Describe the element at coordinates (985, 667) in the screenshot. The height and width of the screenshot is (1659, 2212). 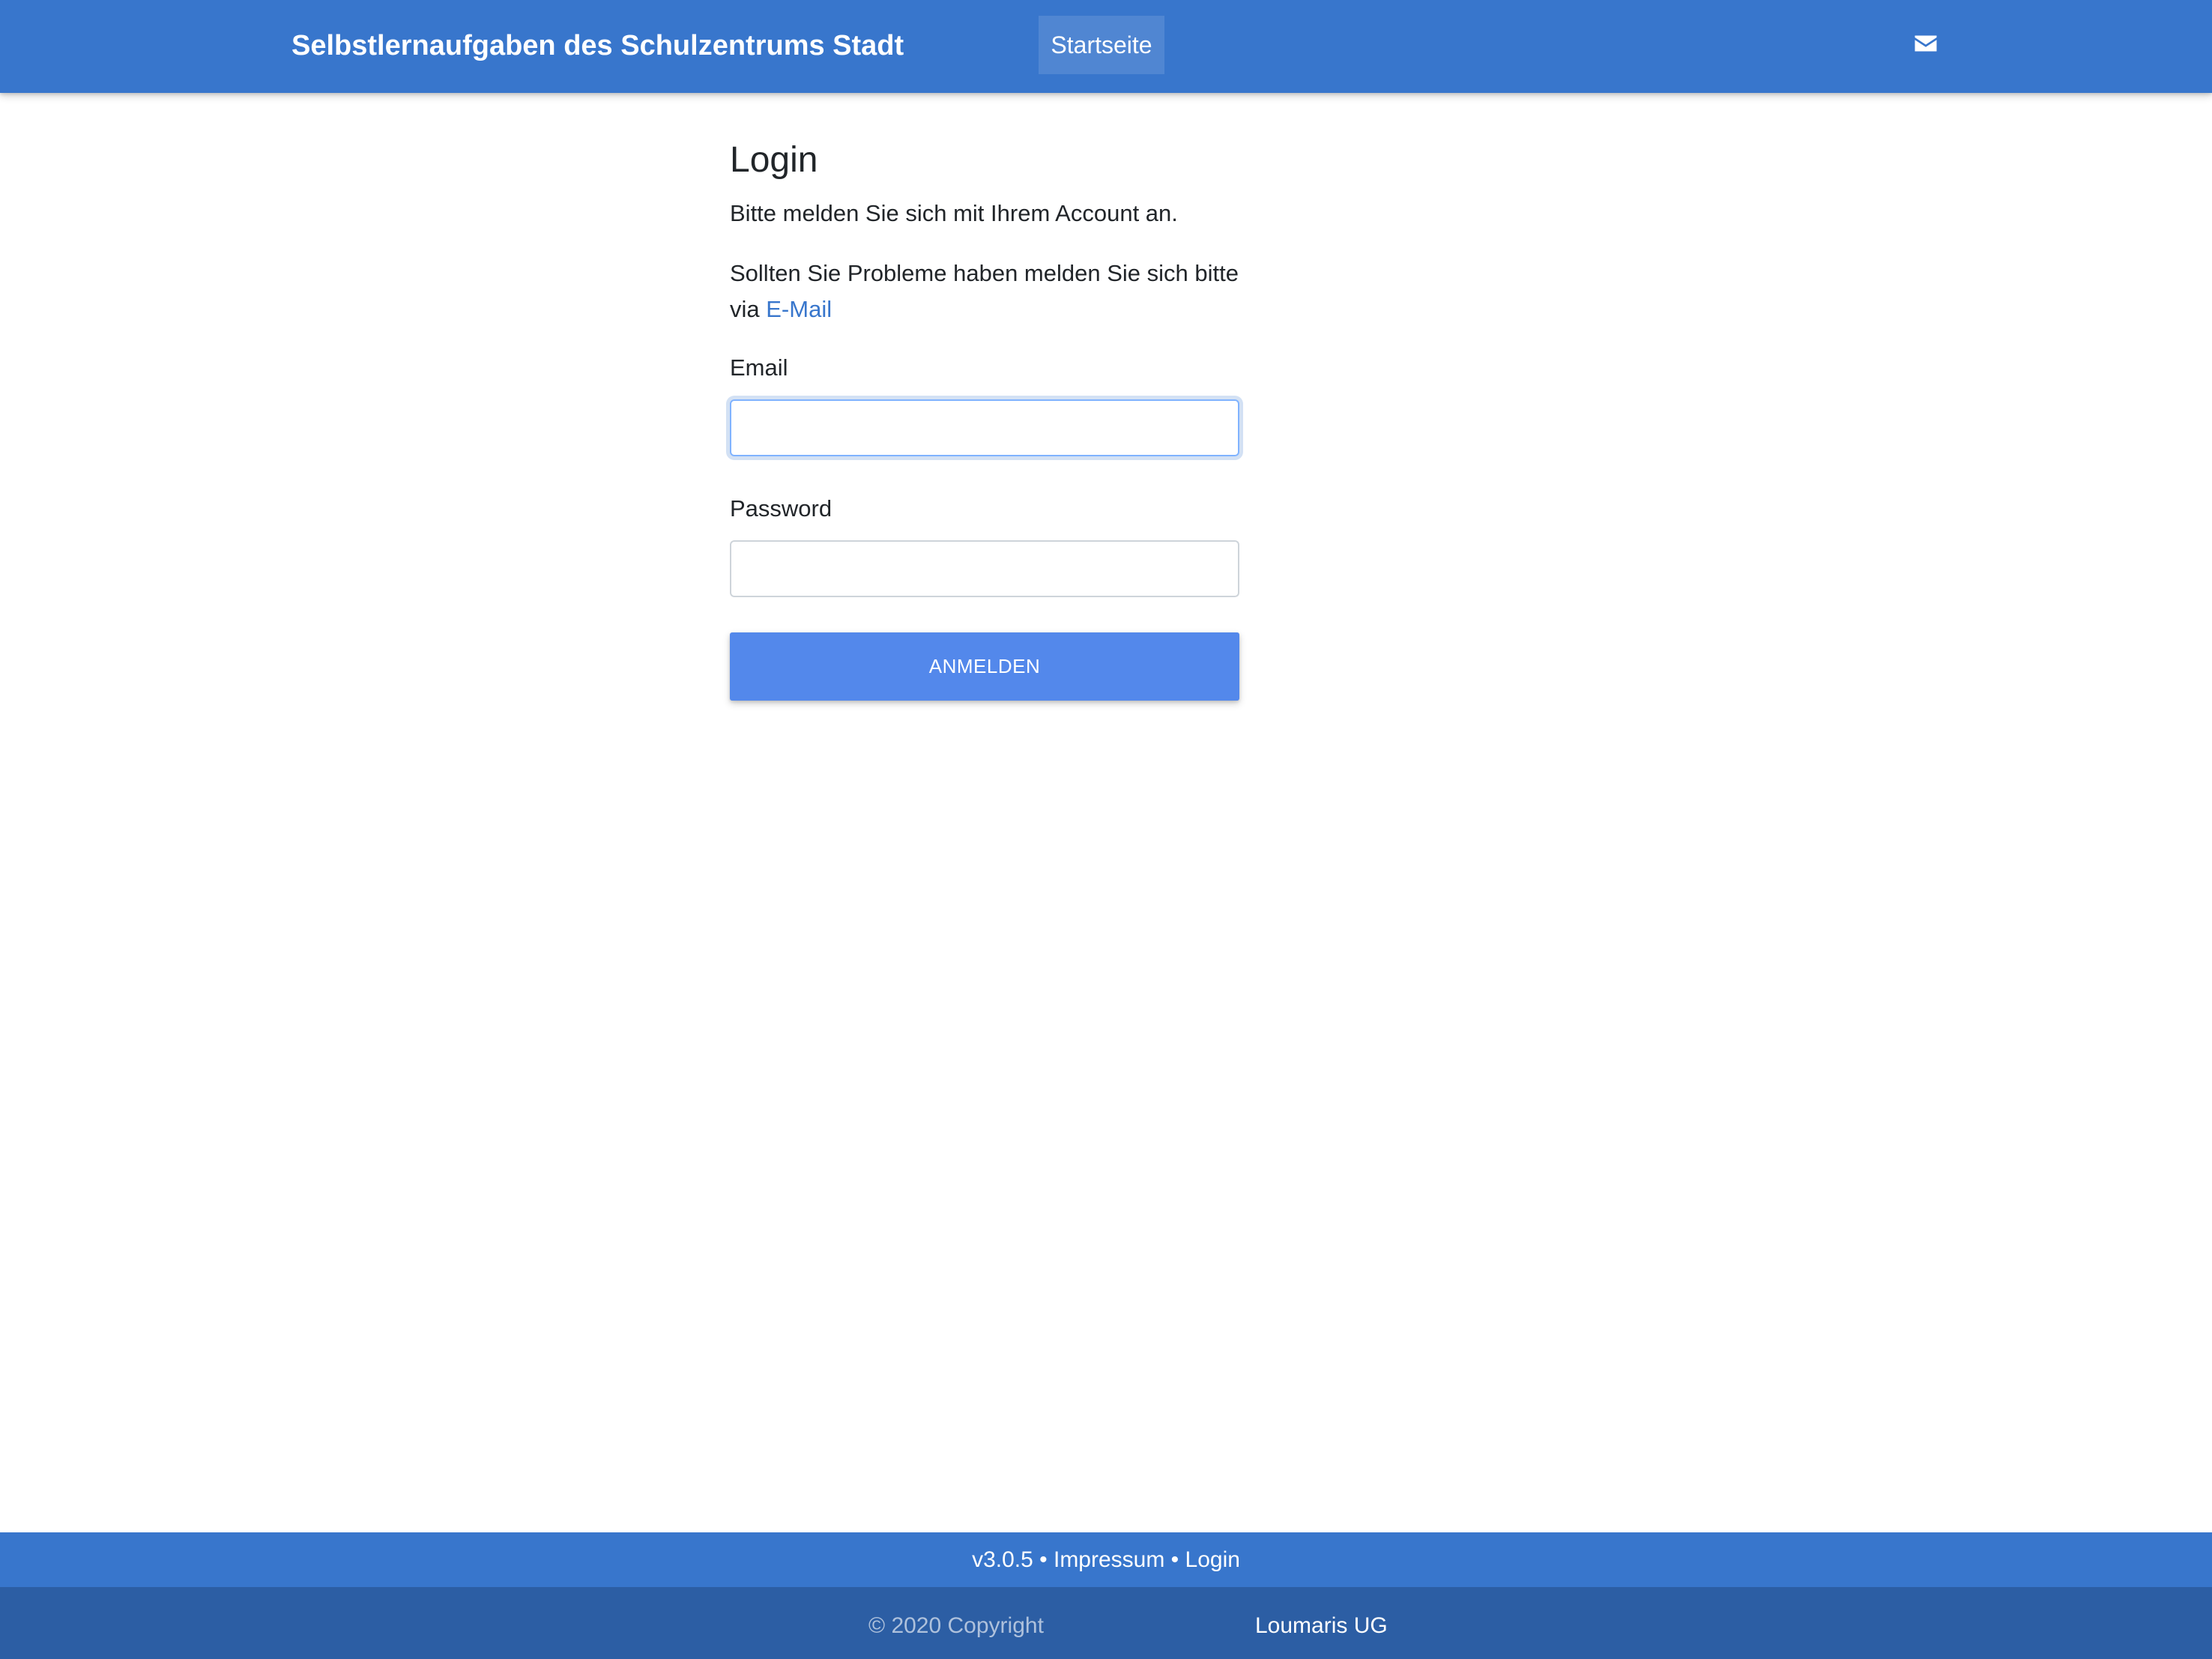
I see `login-submit-button: Anmelden` at that location.